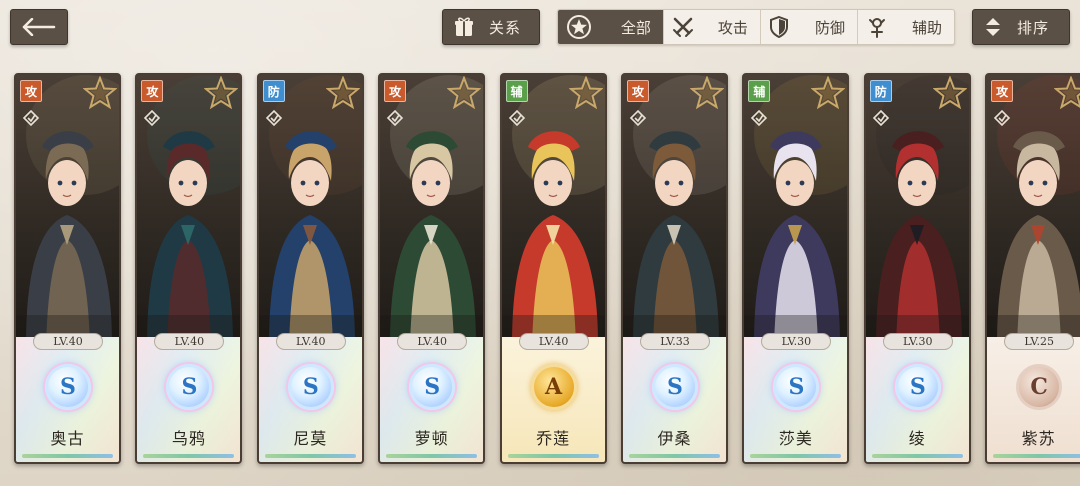  What do you see at coordinates (635, 27) in the screenshot?
I see `tab-all-label: 全部` at bounding box center [635, 27].